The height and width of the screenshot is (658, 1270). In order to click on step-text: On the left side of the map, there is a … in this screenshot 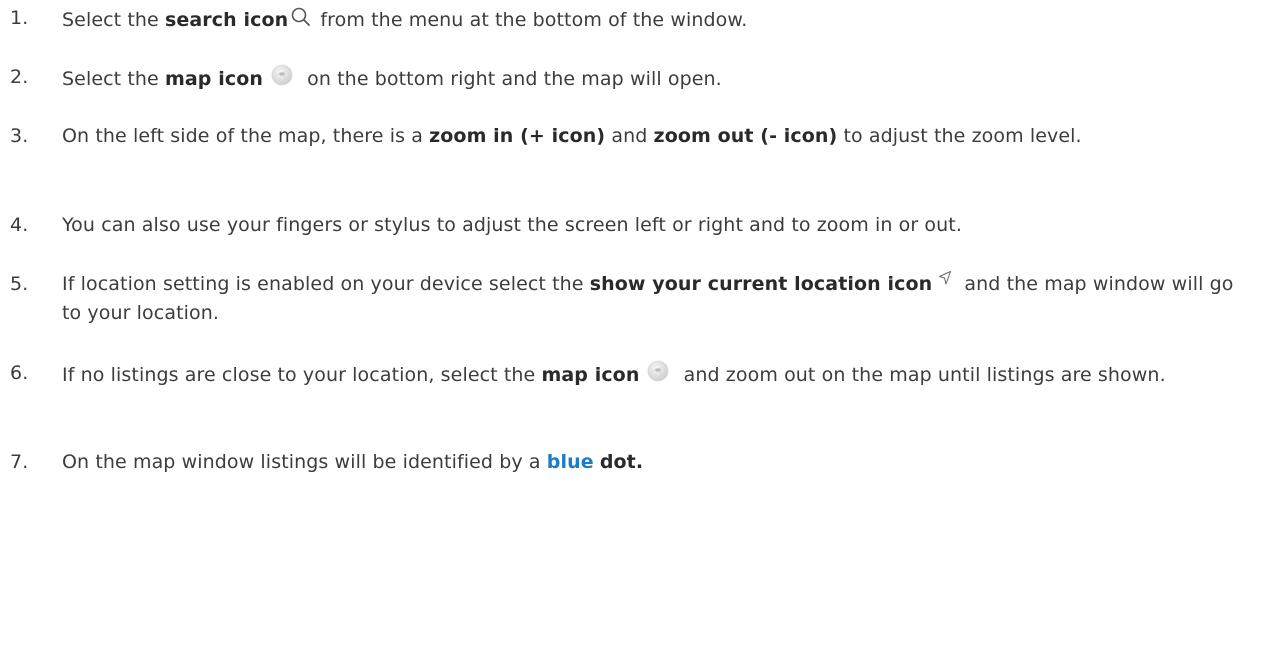, I will do `click(572, 136)`.